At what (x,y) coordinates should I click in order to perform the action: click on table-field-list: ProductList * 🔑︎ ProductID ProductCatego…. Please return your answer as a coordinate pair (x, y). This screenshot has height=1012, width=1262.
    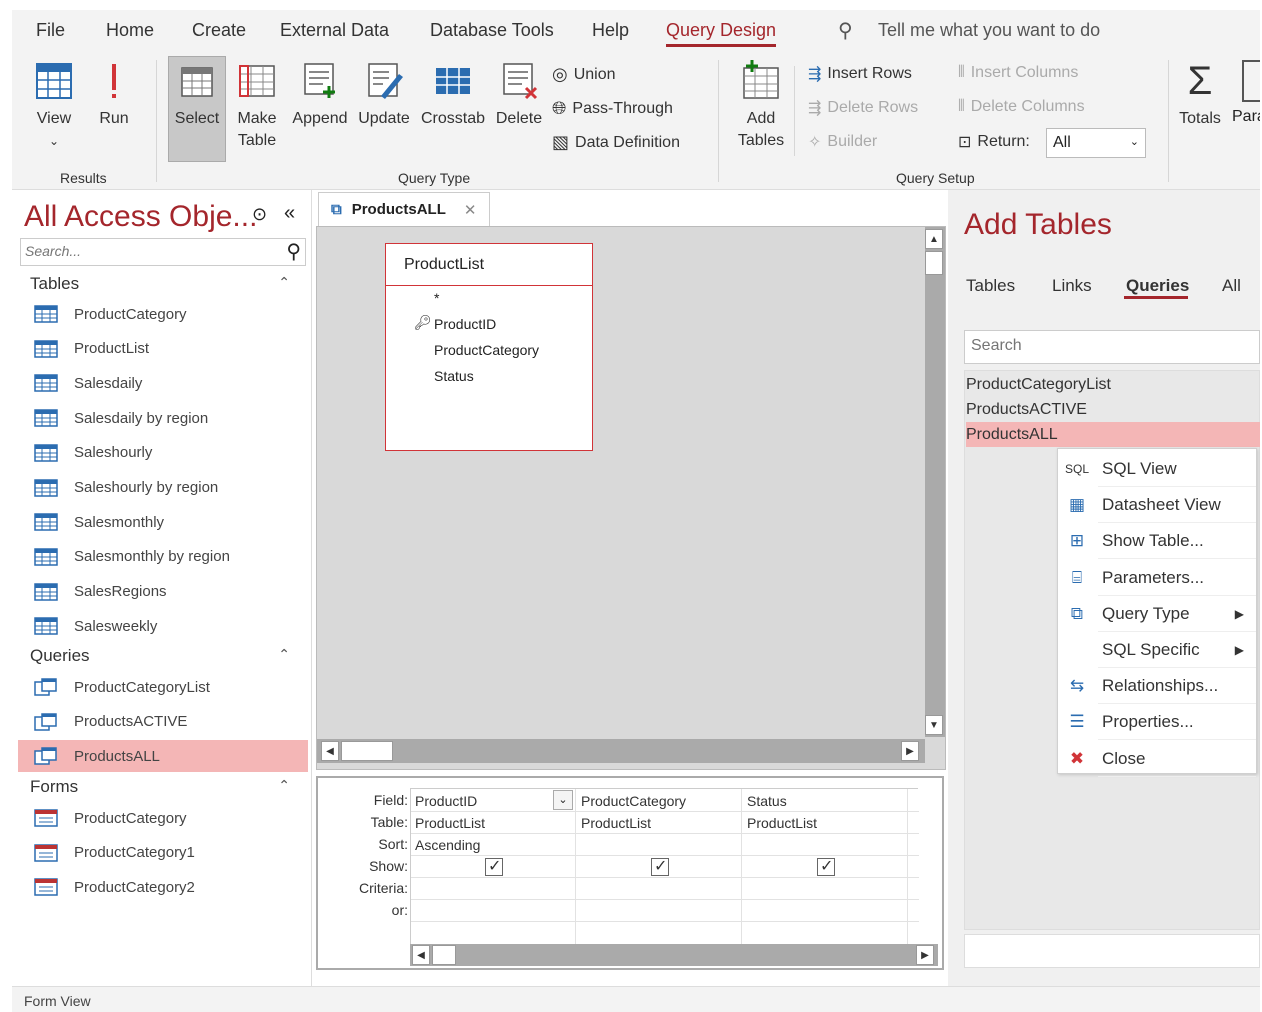
    Looking at the image, I should click on (489, 347).